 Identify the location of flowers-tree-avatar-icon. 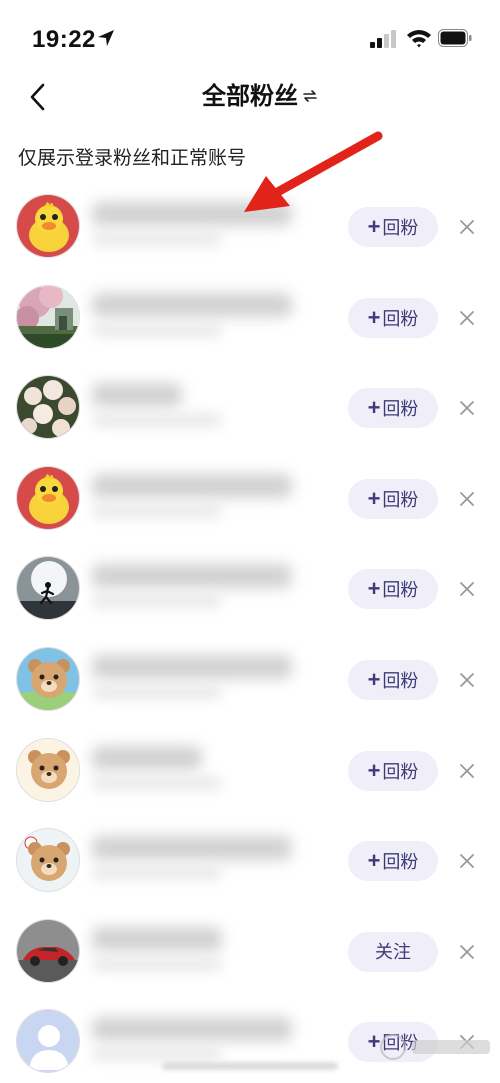
(48, 316).